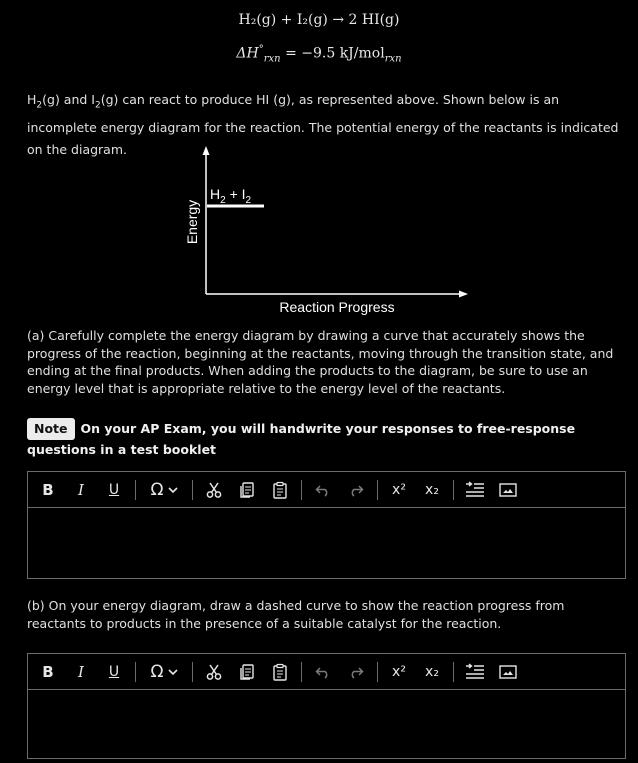  Describe the element at coordinates (206, 150) in the screenshot. I see `y-axis-arrow` at that location.